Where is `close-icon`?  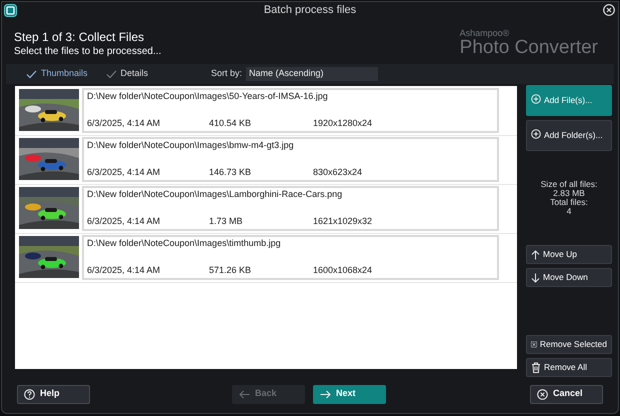 close-icon is located at coordinates (609, 10).